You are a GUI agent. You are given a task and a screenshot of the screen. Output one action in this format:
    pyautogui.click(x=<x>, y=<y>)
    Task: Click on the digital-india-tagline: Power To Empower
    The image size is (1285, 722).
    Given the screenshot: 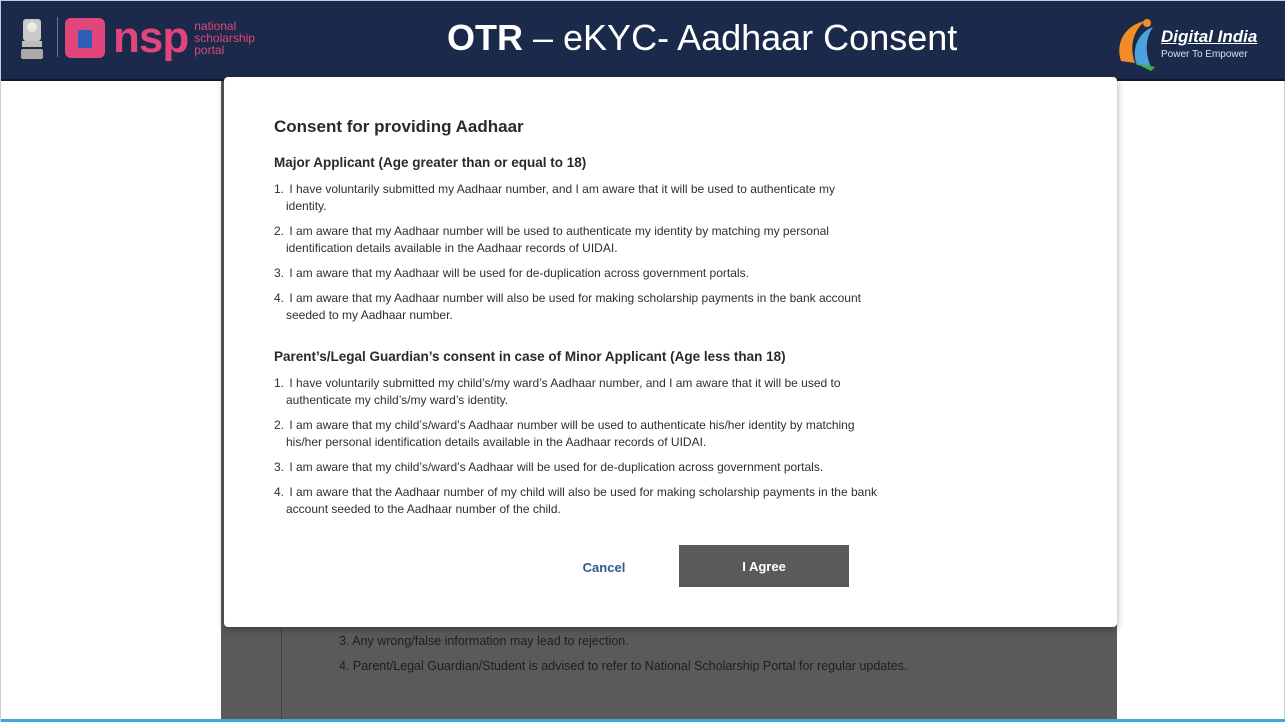 What is the action you would take?
    pyautogui.click(x=1204, y=54)
    